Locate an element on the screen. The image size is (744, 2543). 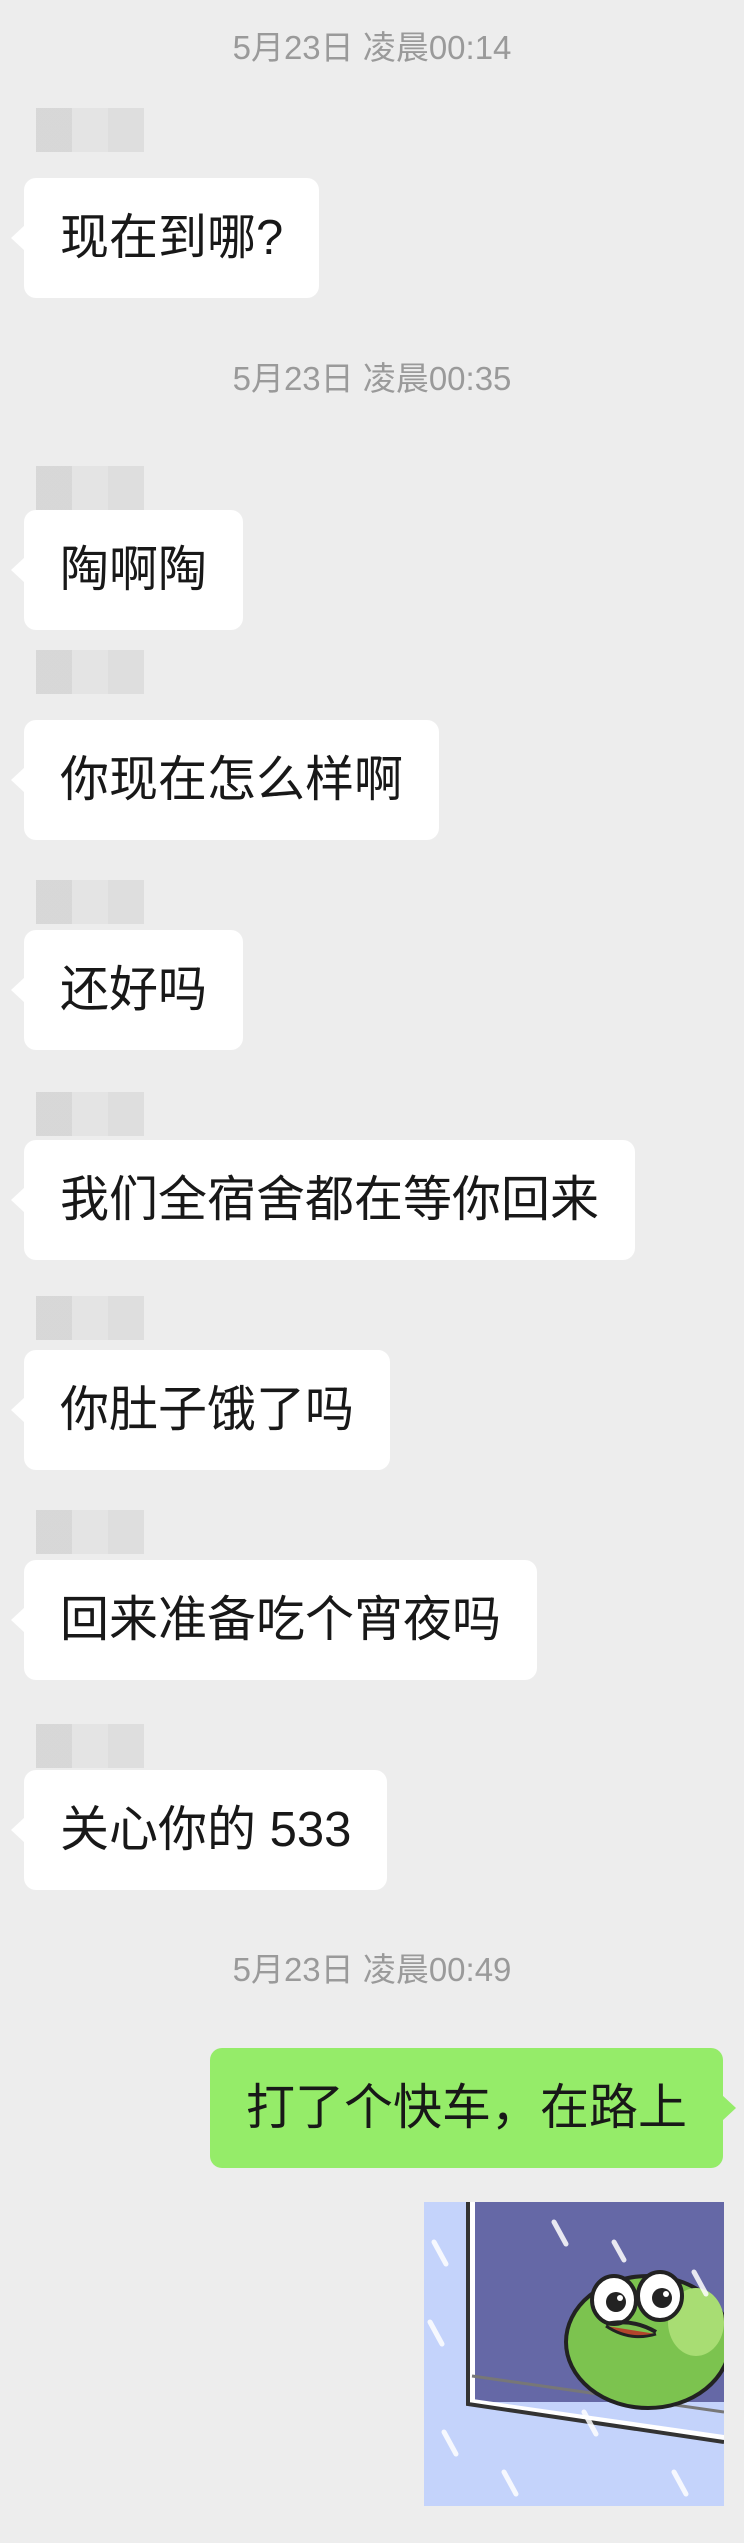
message-bubble-incoming: 你现在怎么样啊 is located at coordinates (225, 780).